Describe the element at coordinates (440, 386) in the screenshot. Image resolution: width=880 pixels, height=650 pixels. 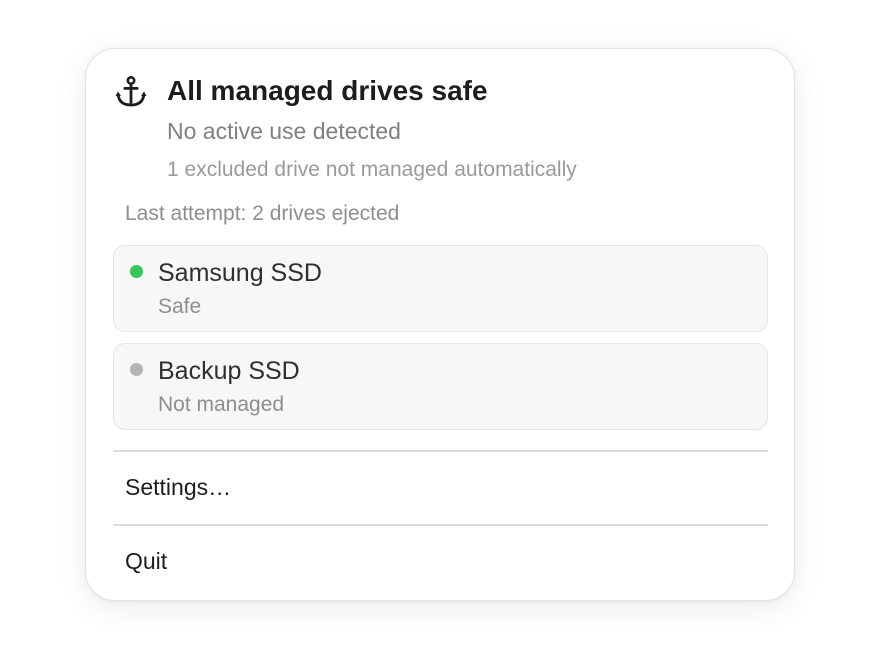
I see `drive-card-backup-ssd: Backup SSD Not managed` at that location.